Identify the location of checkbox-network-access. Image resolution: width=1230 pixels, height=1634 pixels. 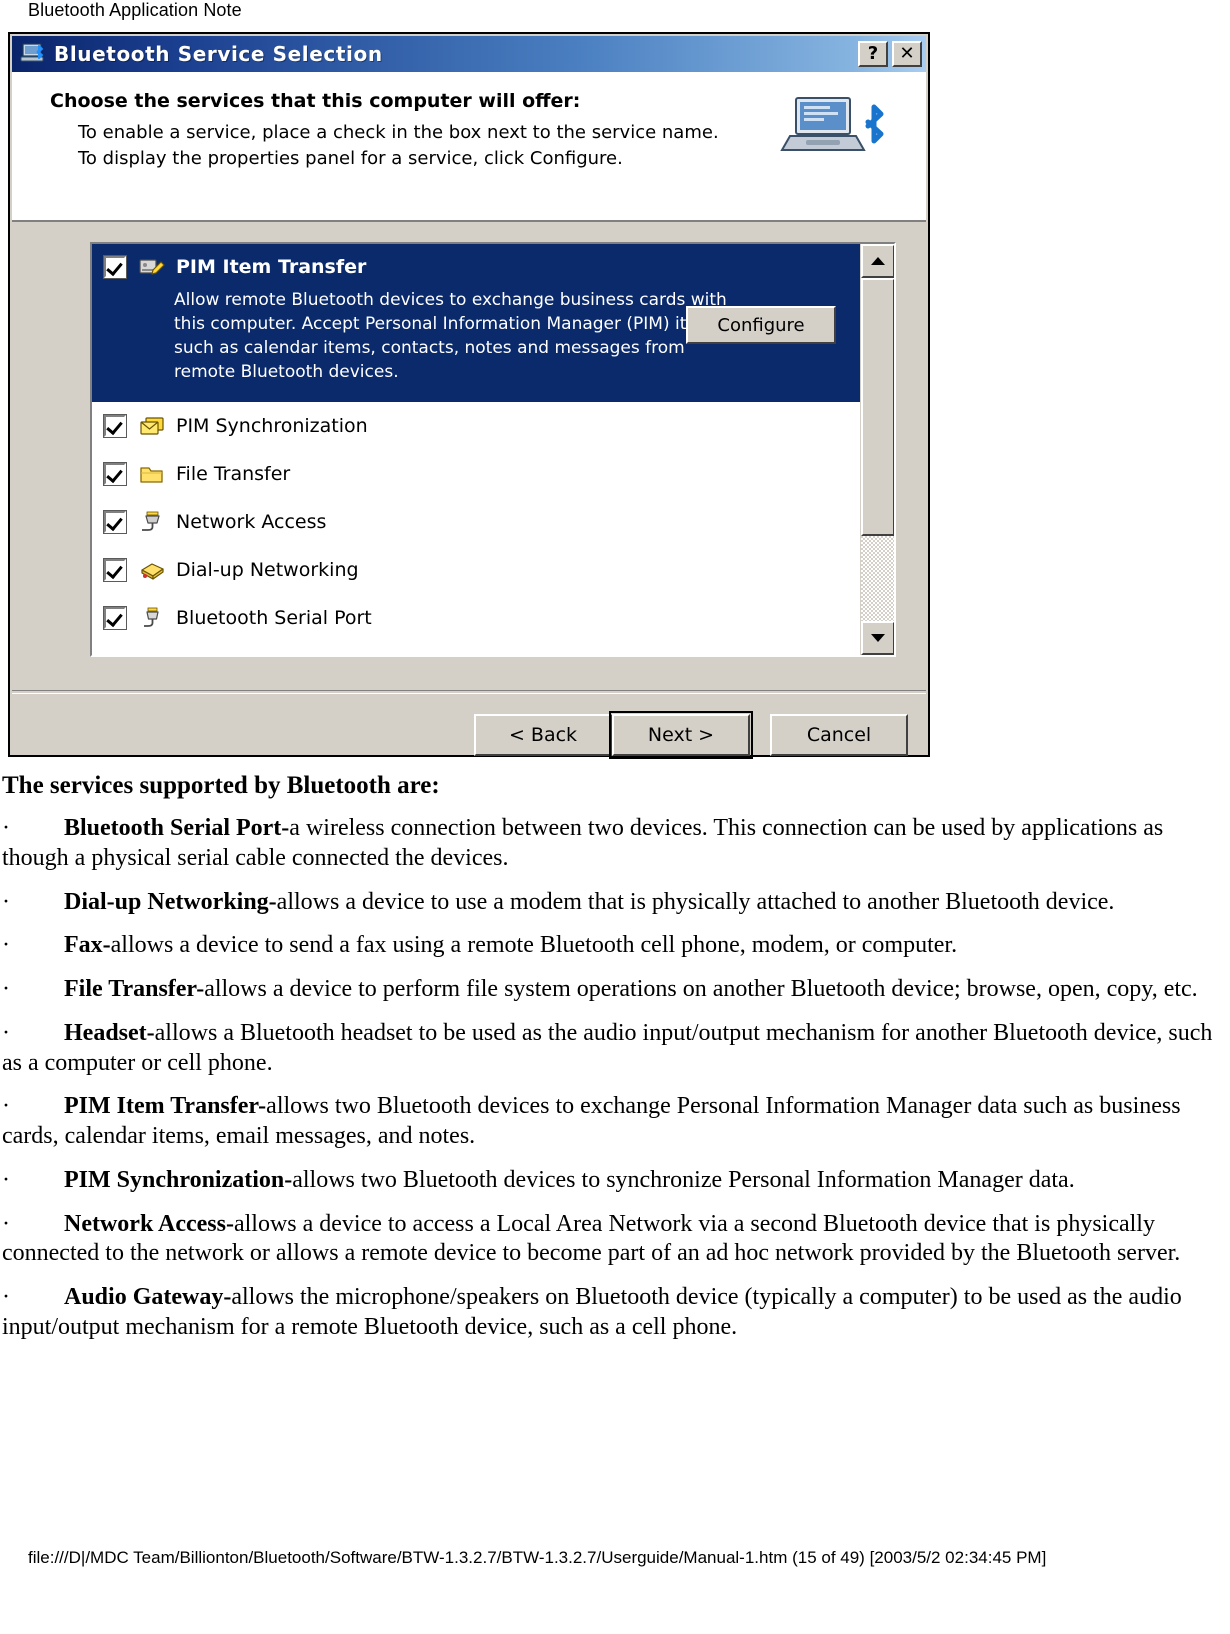
(115, 522).